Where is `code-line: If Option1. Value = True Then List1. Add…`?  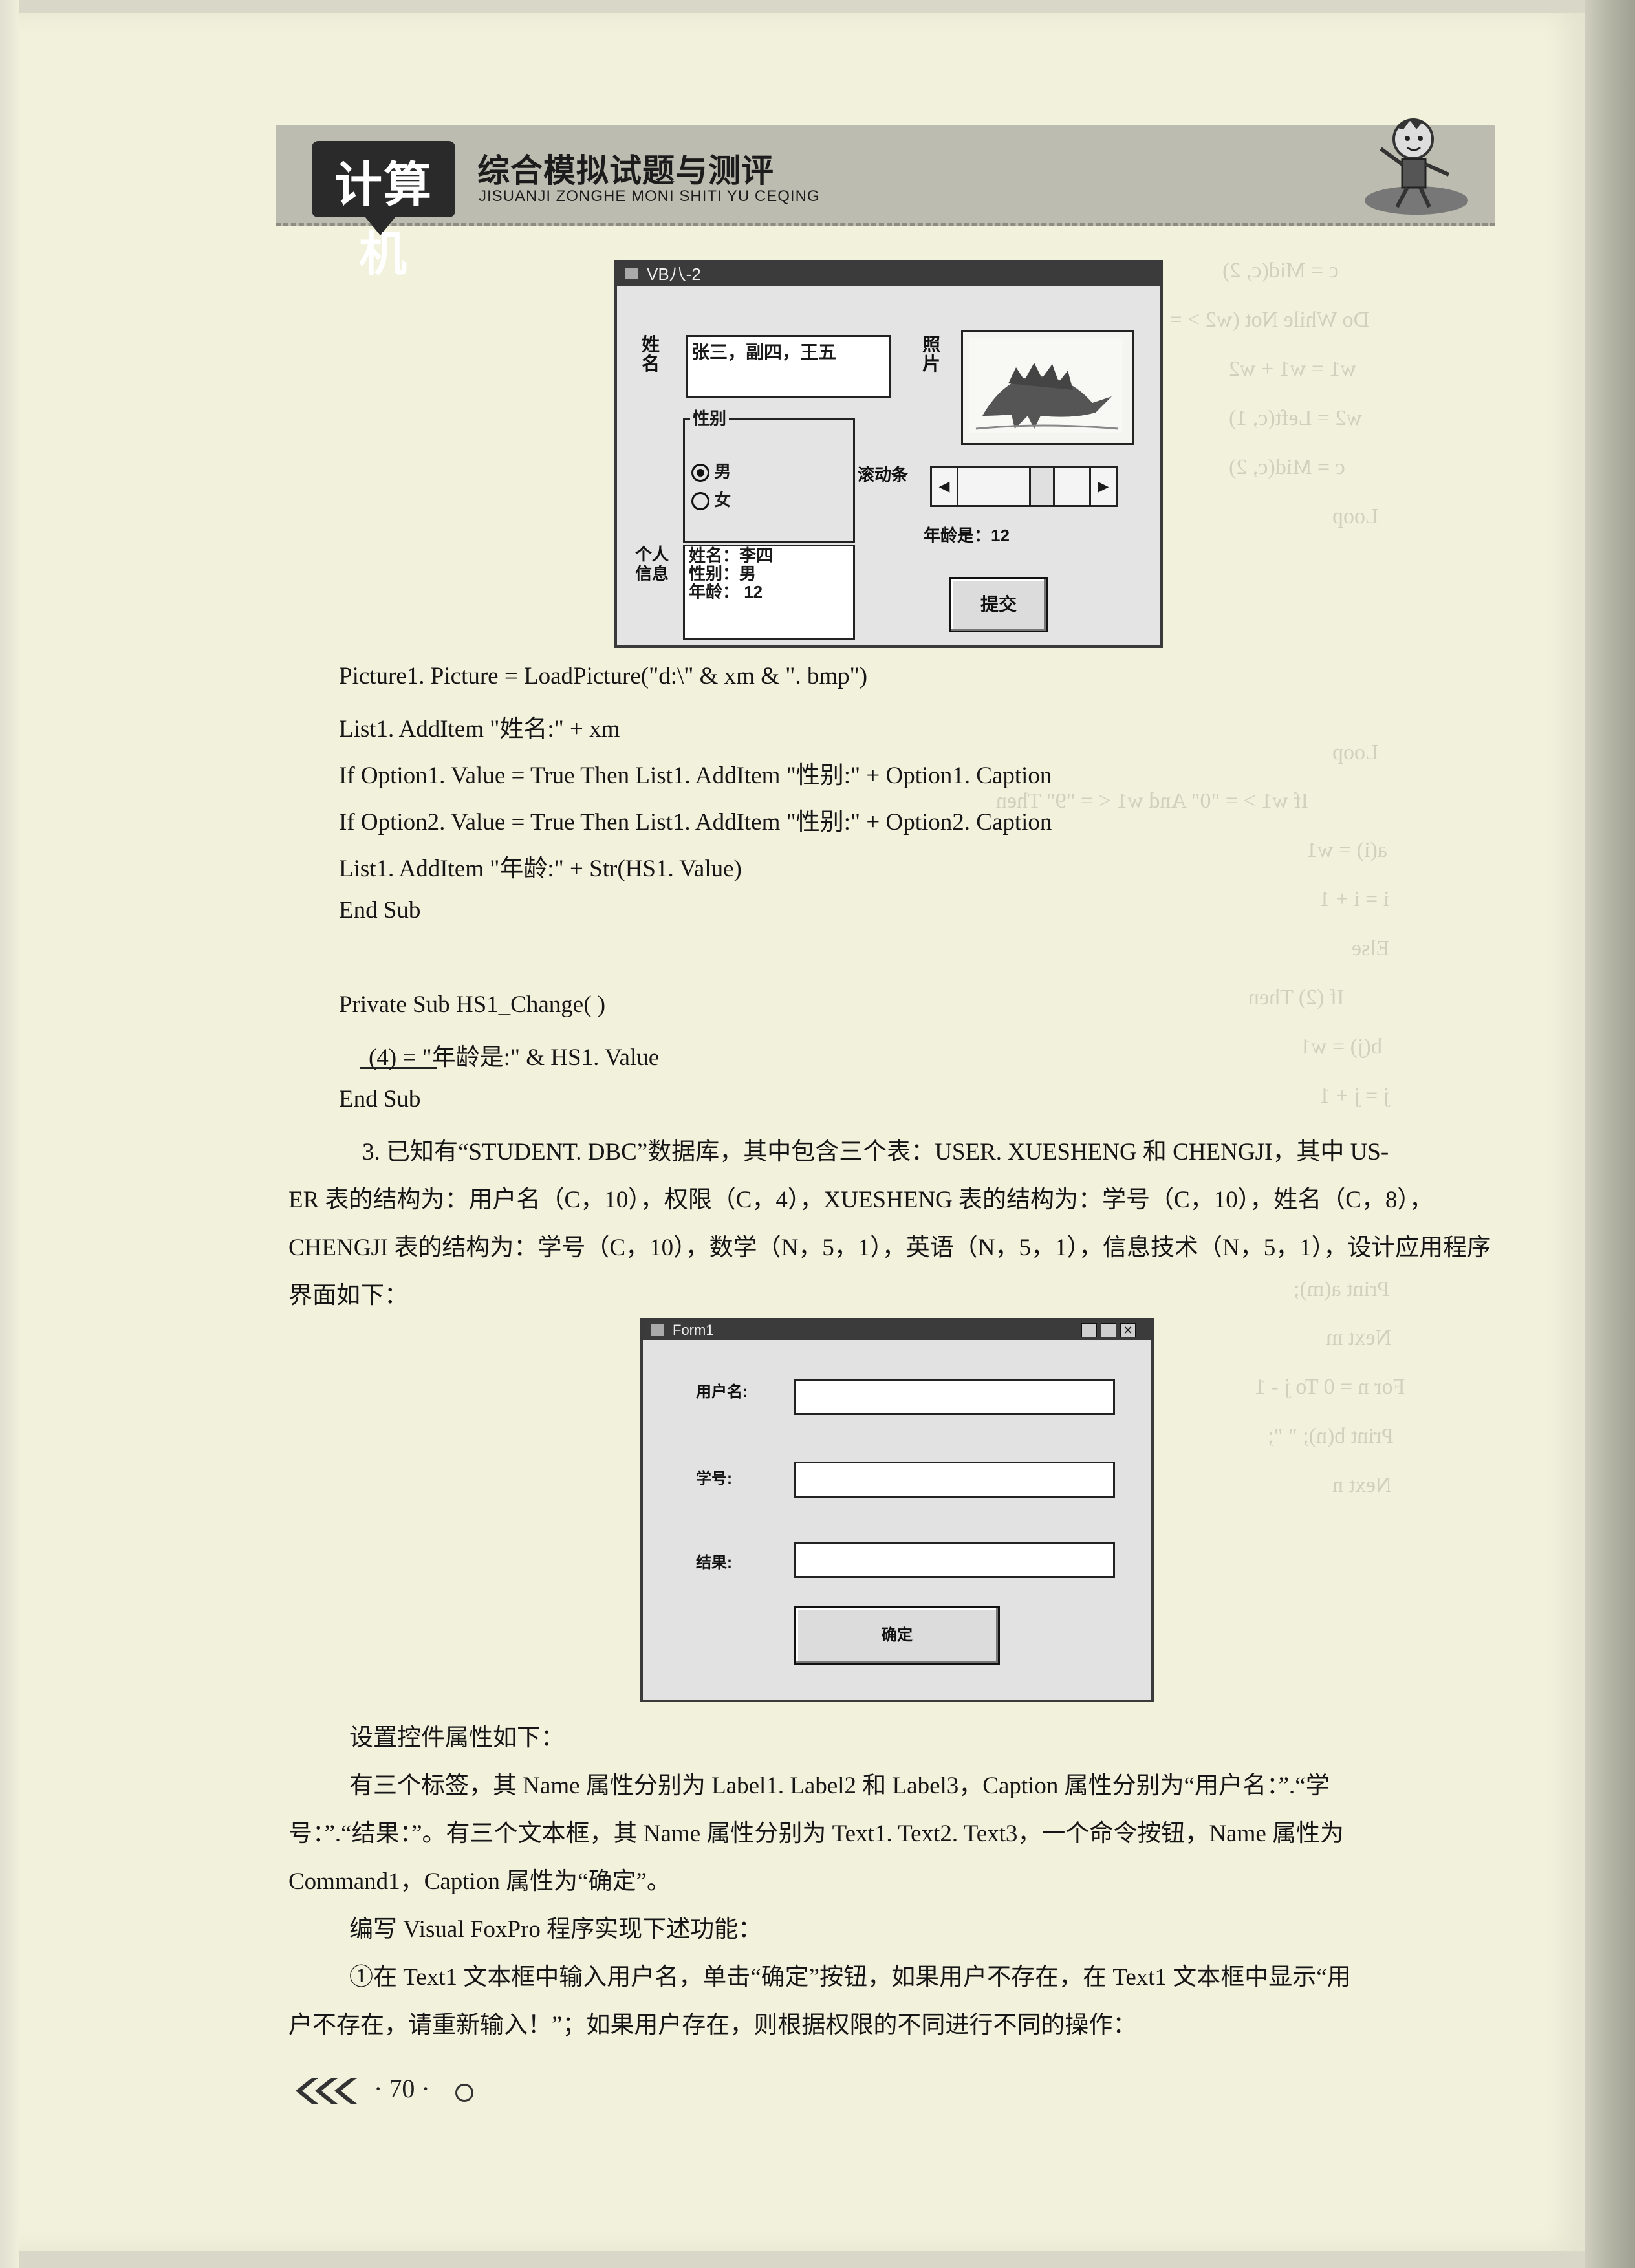 code-line: If Option1. Value = True Then List1. Add… is located at coordinates (695, 775).